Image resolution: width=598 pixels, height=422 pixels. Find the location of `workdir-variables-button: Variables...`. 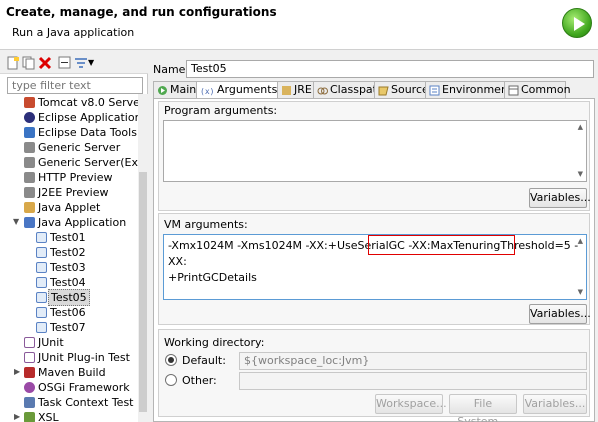

workdir-variables-button: Variables... is located at coordinates (555, 404).